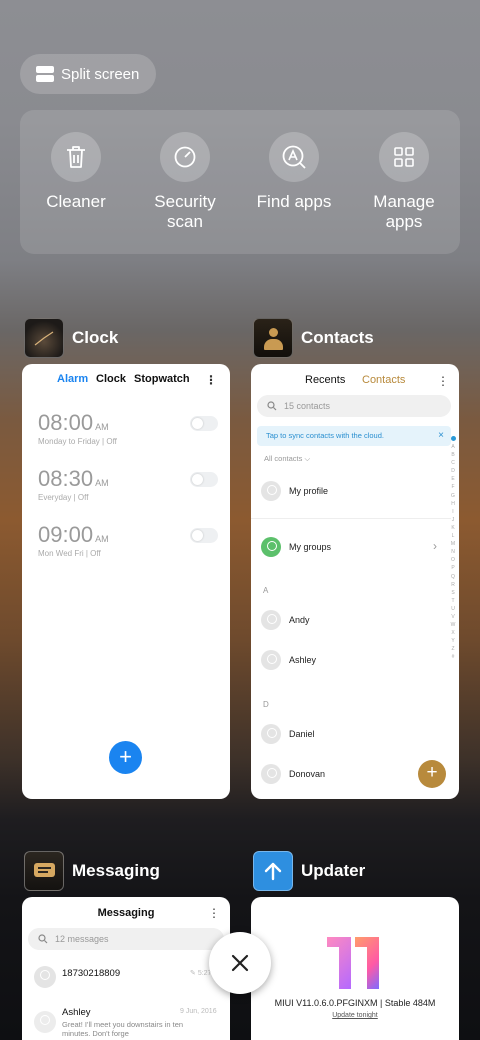 Image resolution: width=480 pixels, height=1040 pixels. Describe the element at coordinates (72, 379) in the screenshot. I see `tab-alarm: Alarm` at that location.